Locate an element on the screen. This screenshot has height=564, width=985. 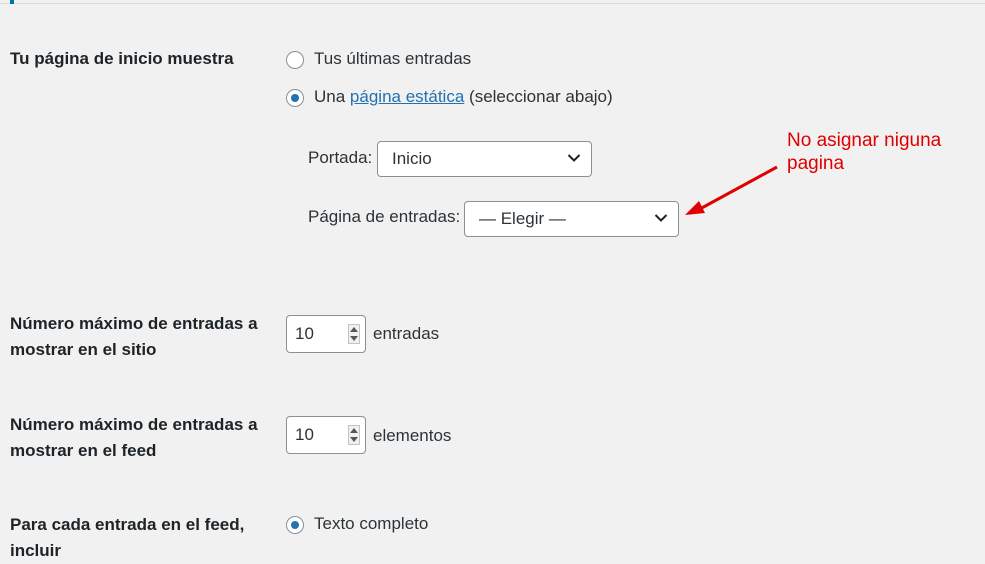
posts-per-page-input: 10 is located at coordinates (326, 334).